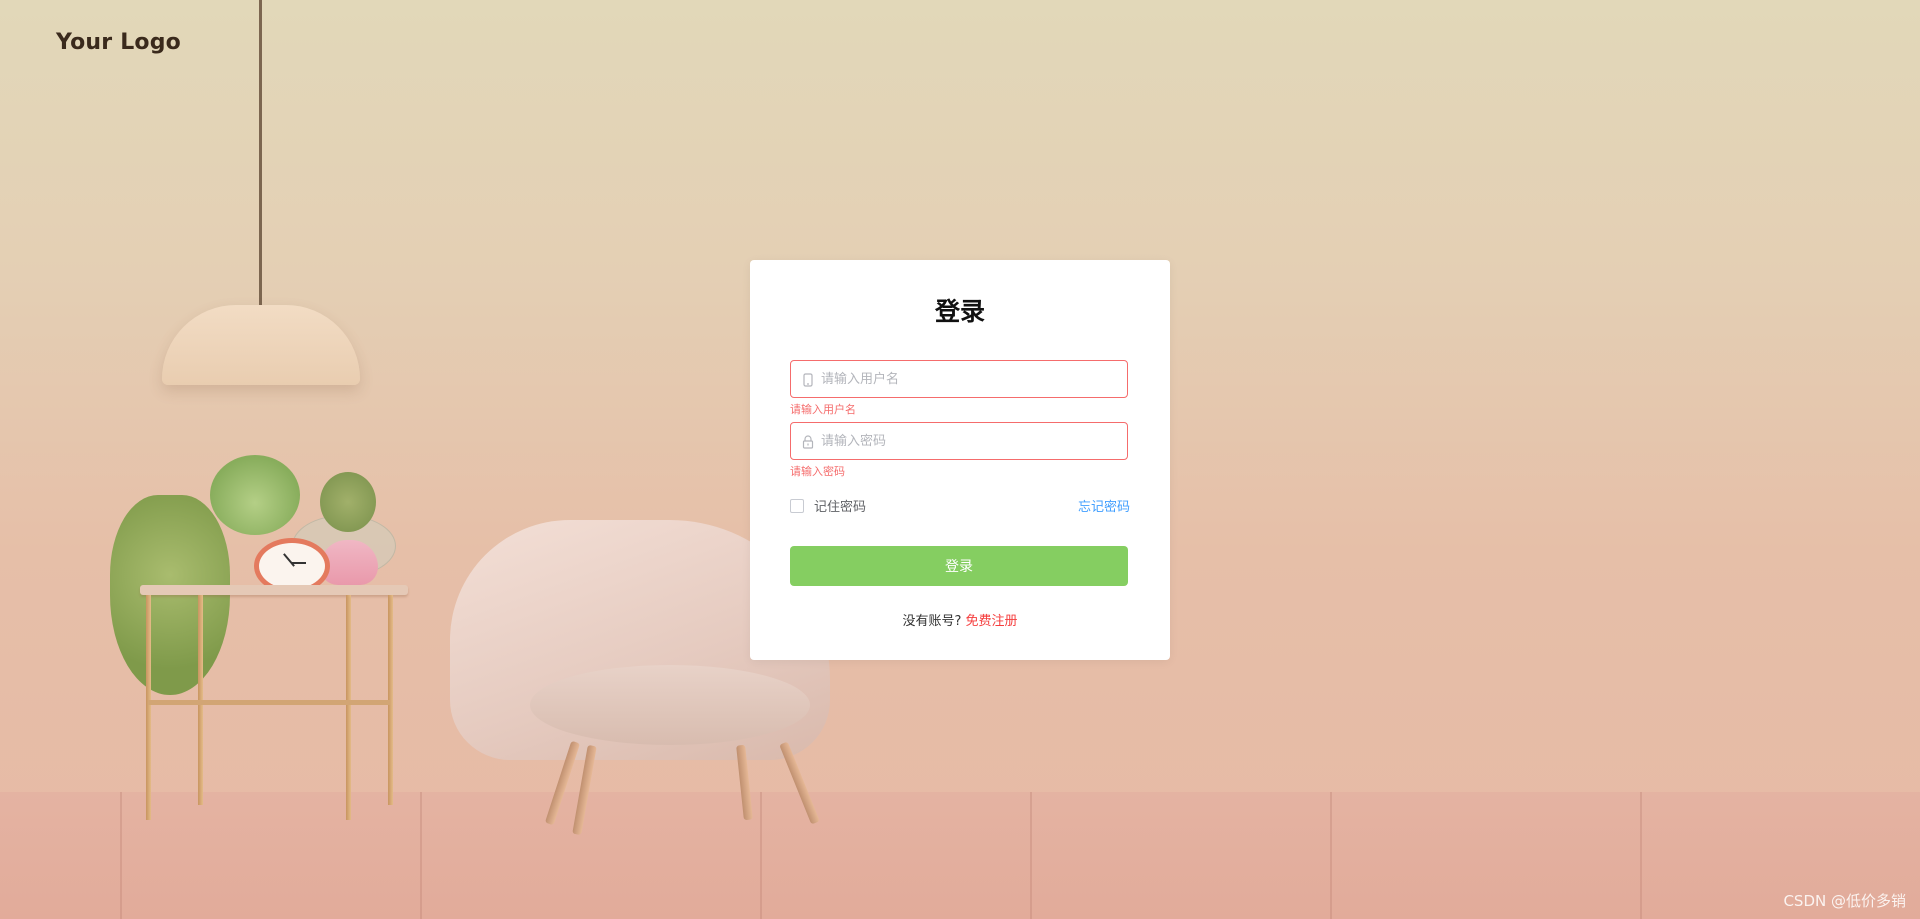 This screenshot has width=1920, height=919. I want to click on username-input, so click(971, 379).